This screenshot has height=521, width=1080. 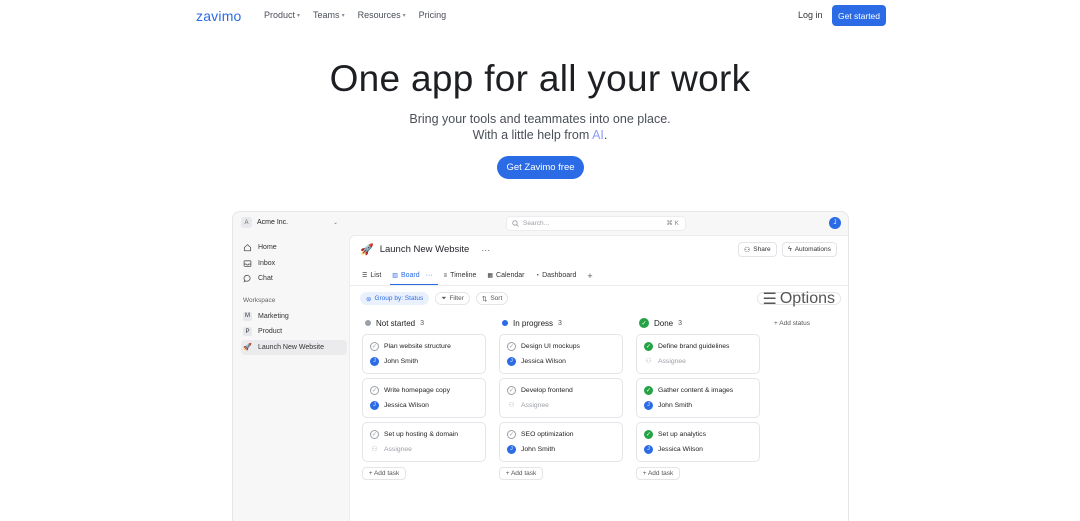 What do you see at coordinates (369, 299) in the screenshot?
I see `group-icon: ⊜` at bounding box center [369, 299].